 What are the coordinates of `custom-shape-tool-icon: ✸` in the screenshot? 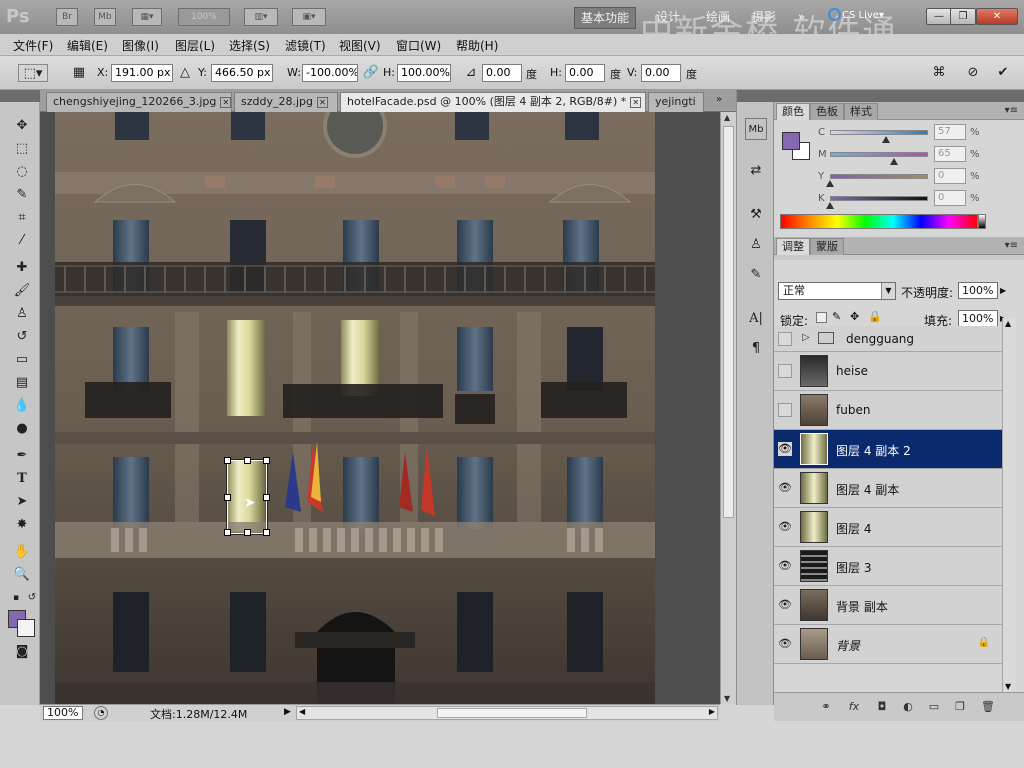 It's located at (22, 525).